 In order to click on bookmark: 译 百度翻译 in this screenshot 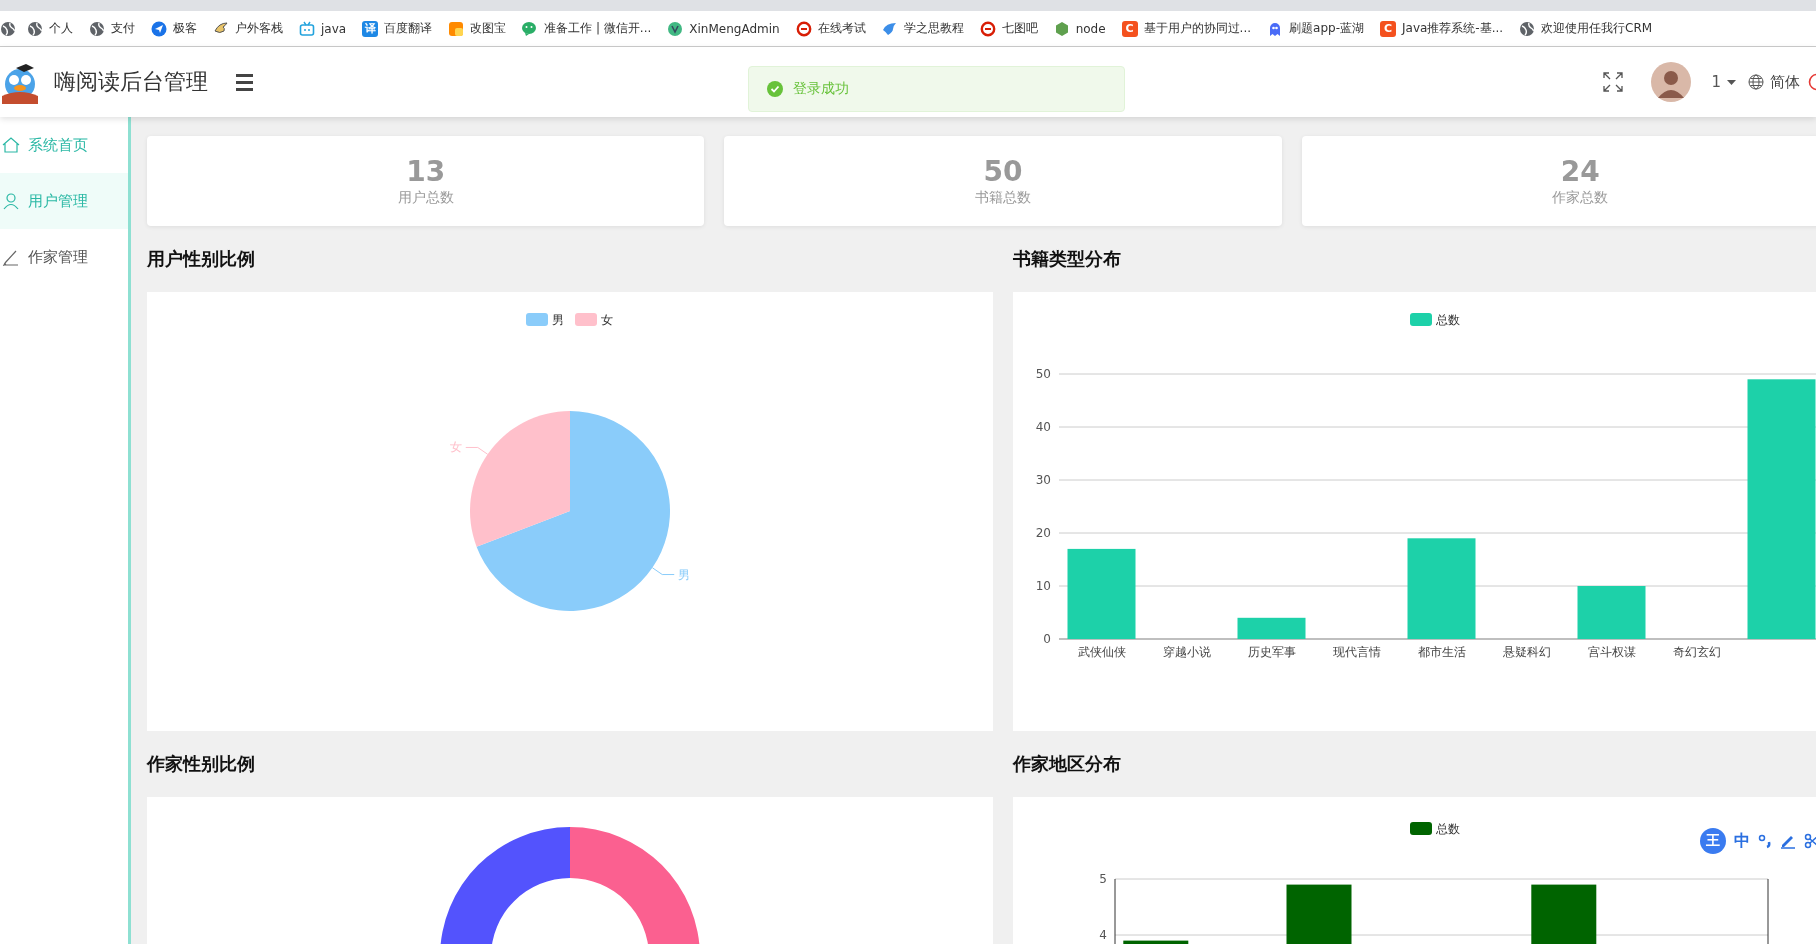, I will do `click(397, 28)`.